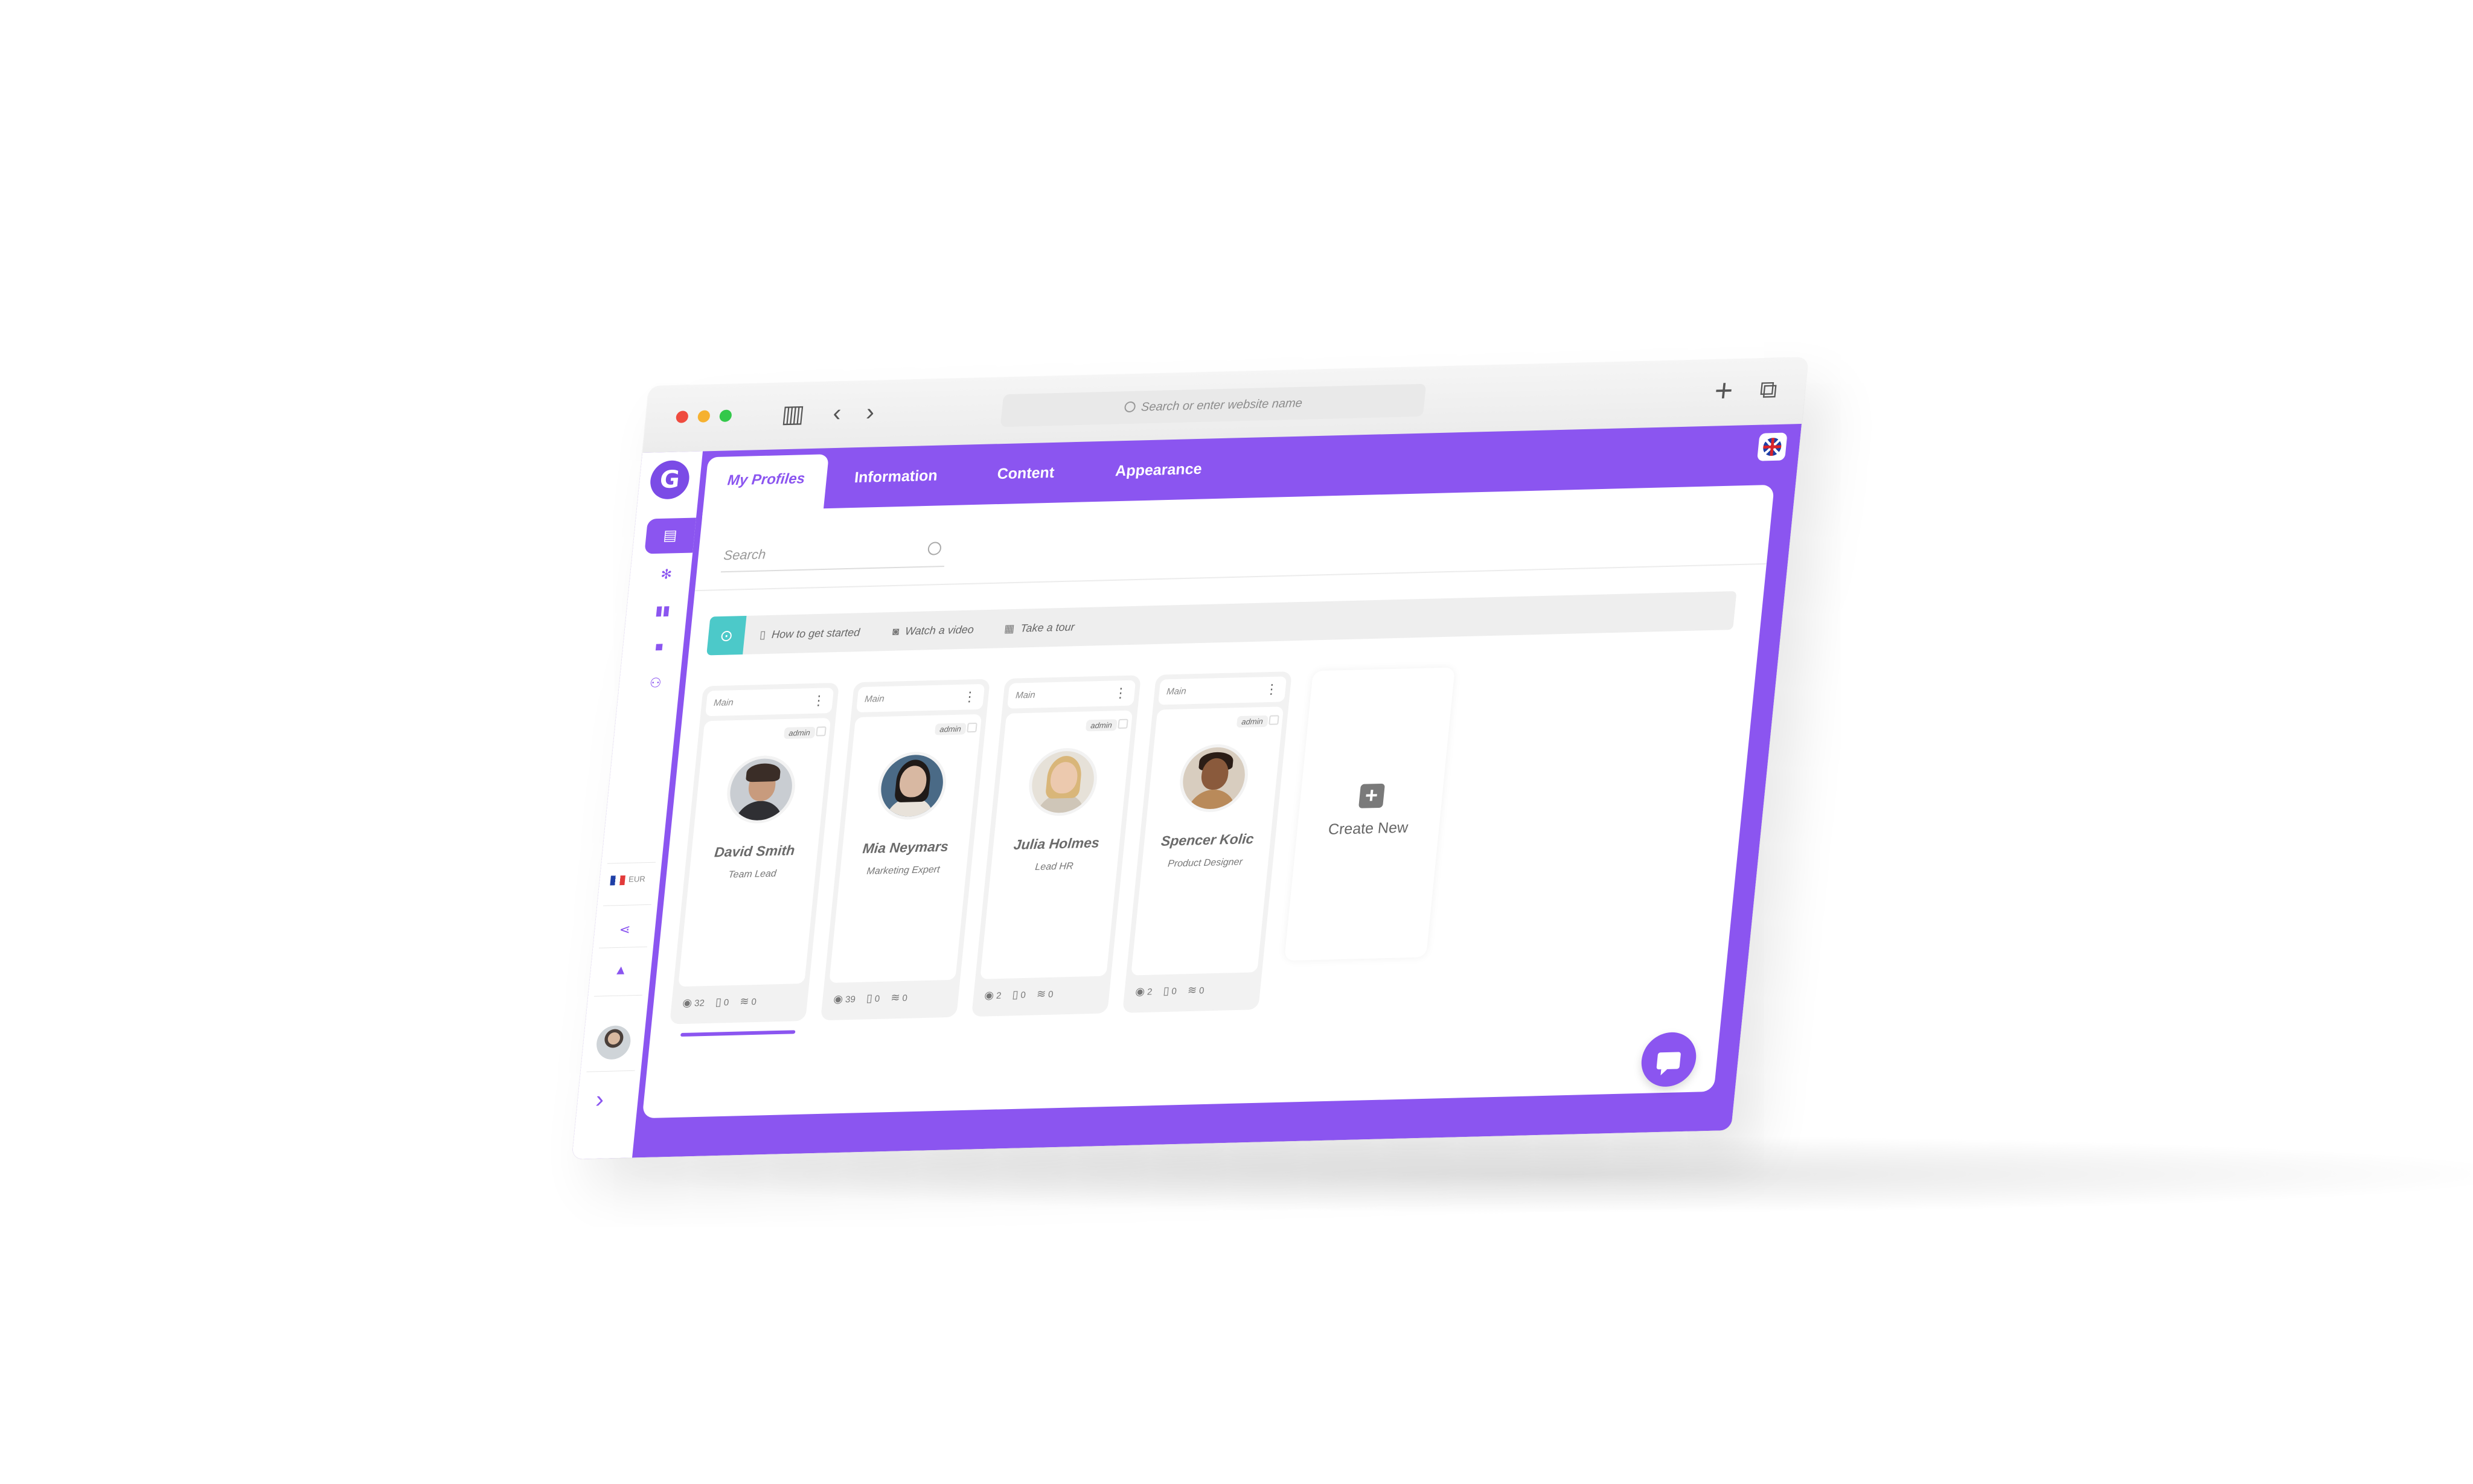 The height and width of the screenshot is (1484, 2473). I want to click on card-header: Main ⋮, so click(920, 698).